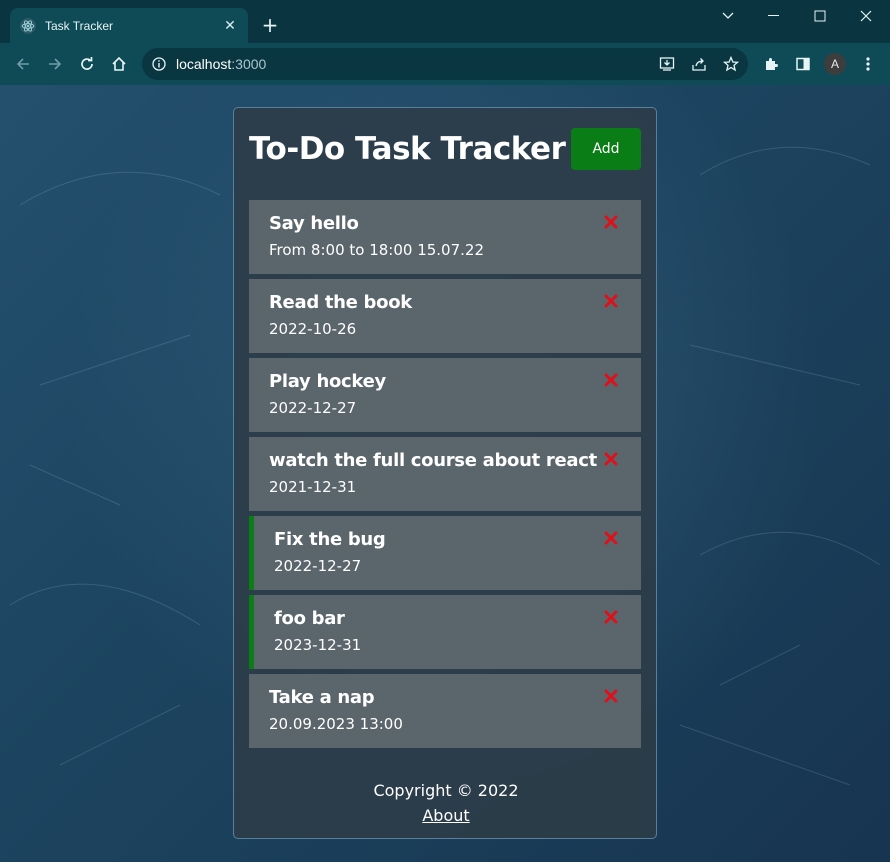  What do you see at coordinates (377, 250) in the screenshot?
I see `task-day: From 8:00 to 18:00 15.07.22` at bounding box center [377, 250].